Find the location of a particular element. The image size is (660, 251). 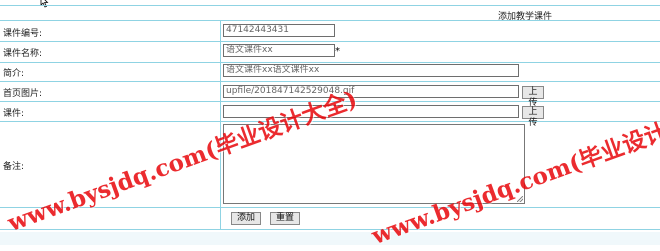

form-title: 添加教学课件 is located at coordinates (525, 17).